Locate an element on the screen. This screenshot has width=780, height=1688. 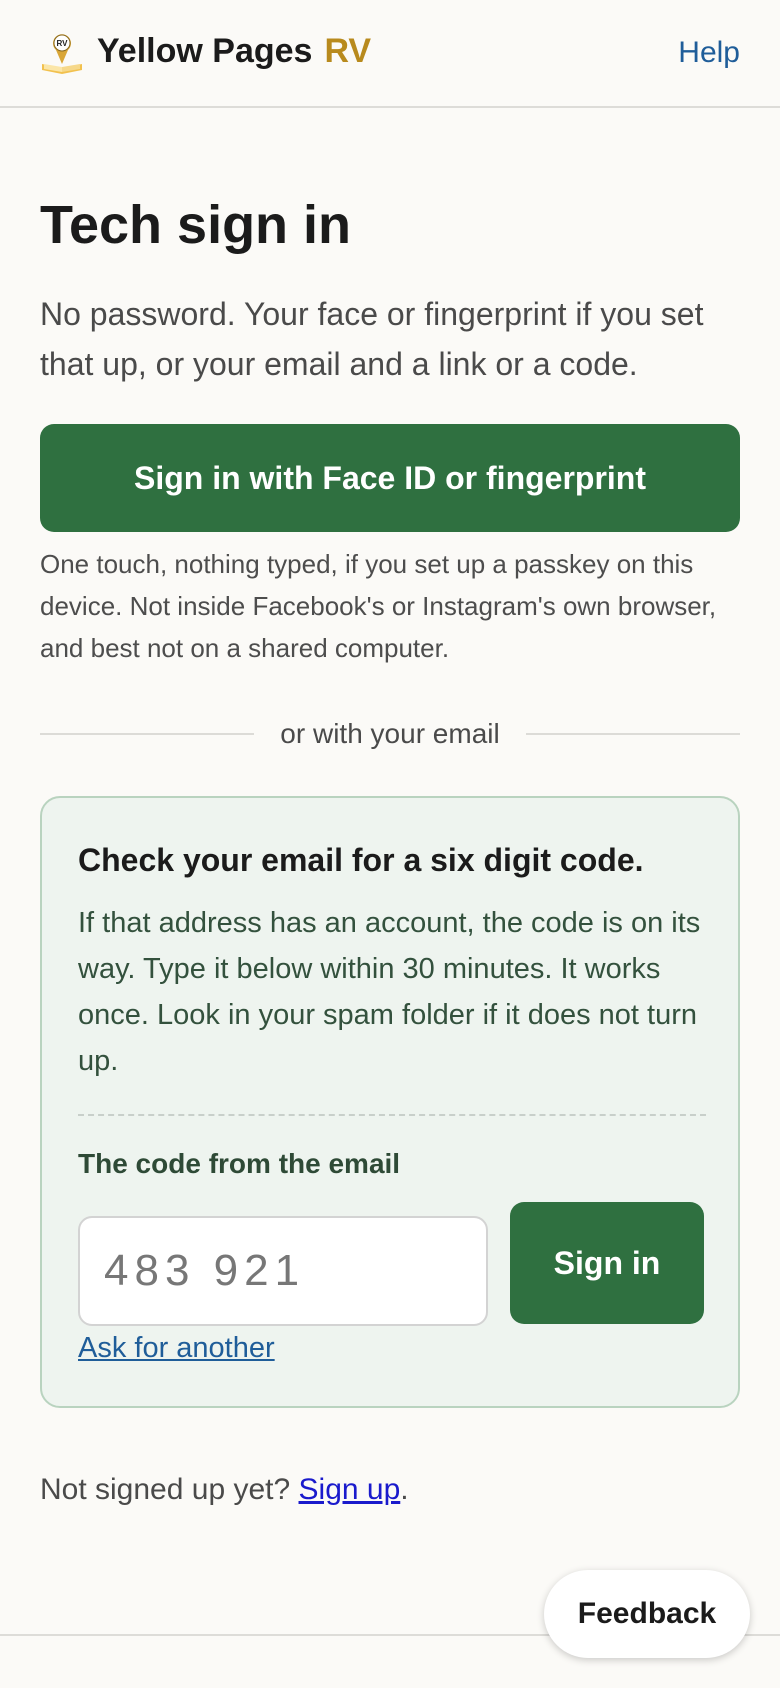
signup-prompt: Not signed up yet? Sign up. is located at coordinates (224, 1490).